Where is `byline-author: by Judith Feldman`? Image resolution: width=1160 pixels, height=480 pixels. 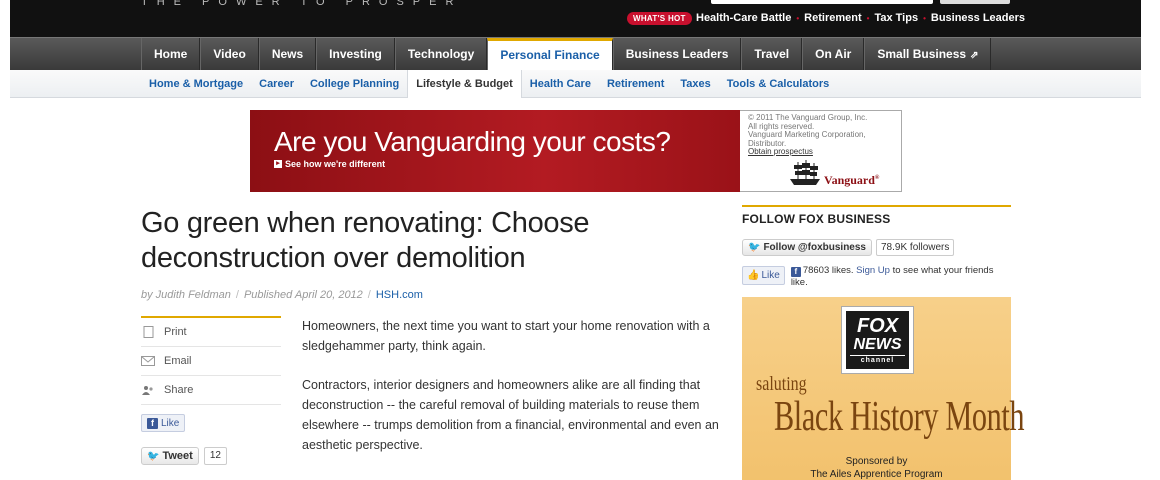 byline-author: by Judith Feldman is located at coordinates (186, 295).